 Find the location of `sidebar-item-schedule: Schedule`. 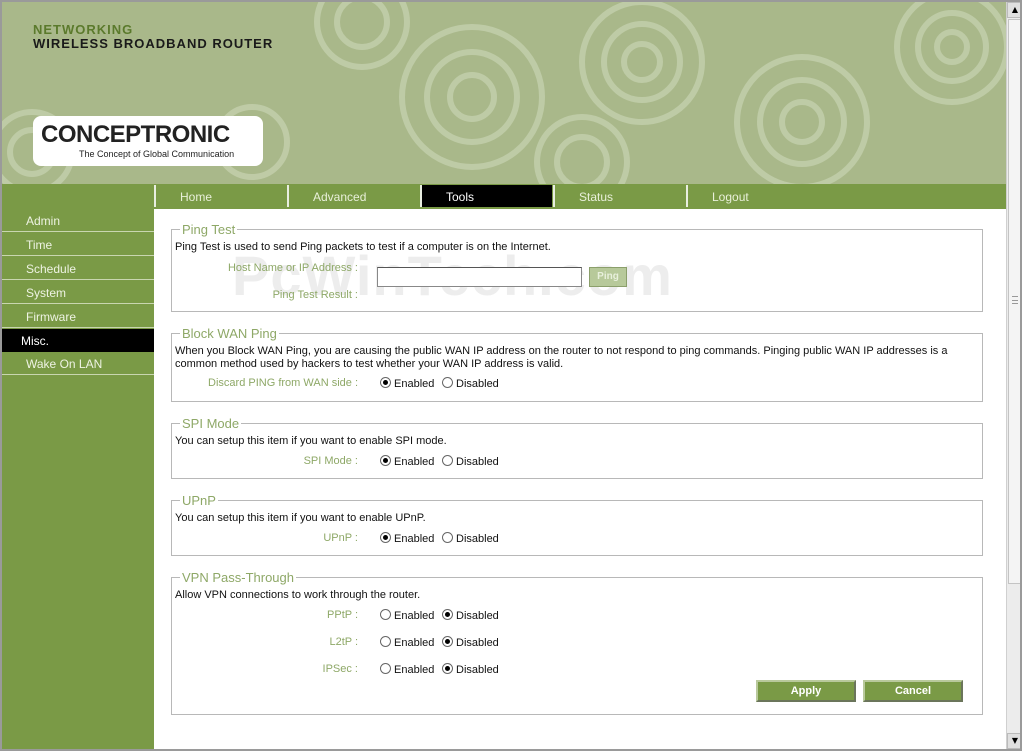

sidebar-item-schedule: Schedule is located at coordinates (78, 268).